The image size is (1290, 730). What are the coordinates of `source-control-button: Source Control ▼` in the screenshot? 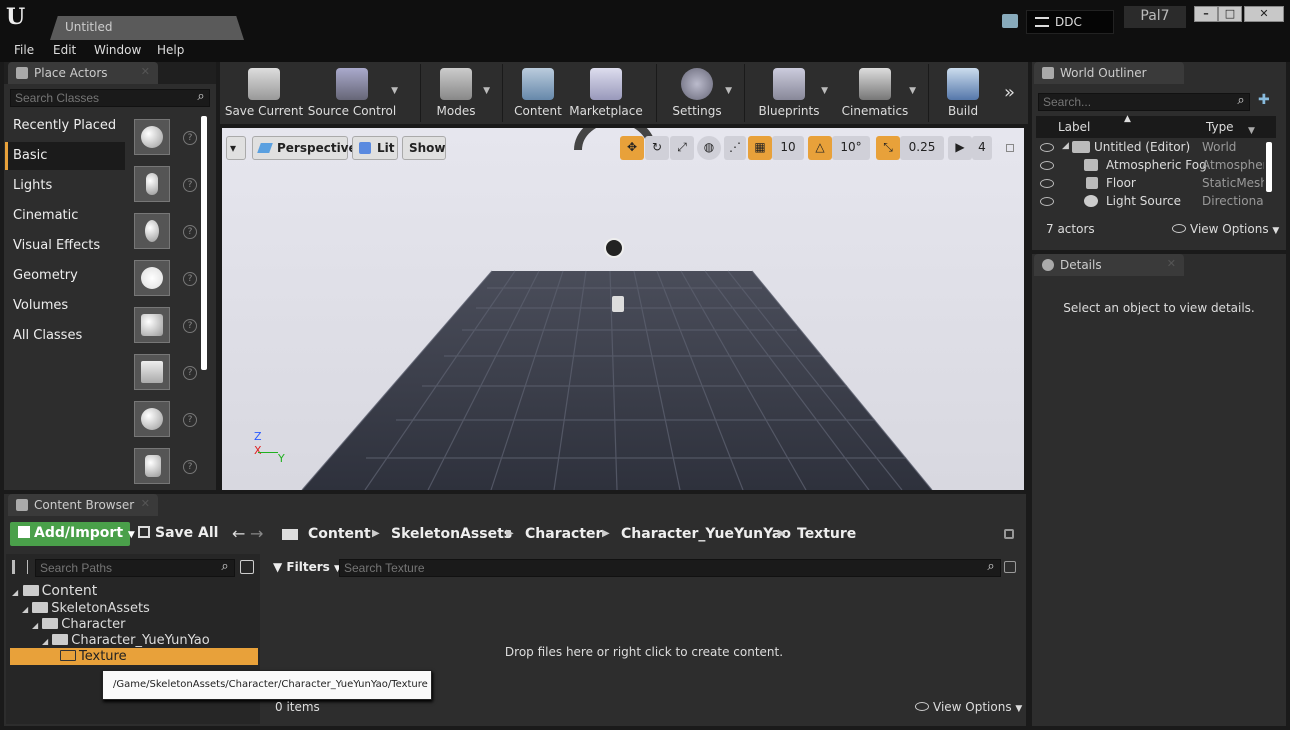 It's located at (352, 94).